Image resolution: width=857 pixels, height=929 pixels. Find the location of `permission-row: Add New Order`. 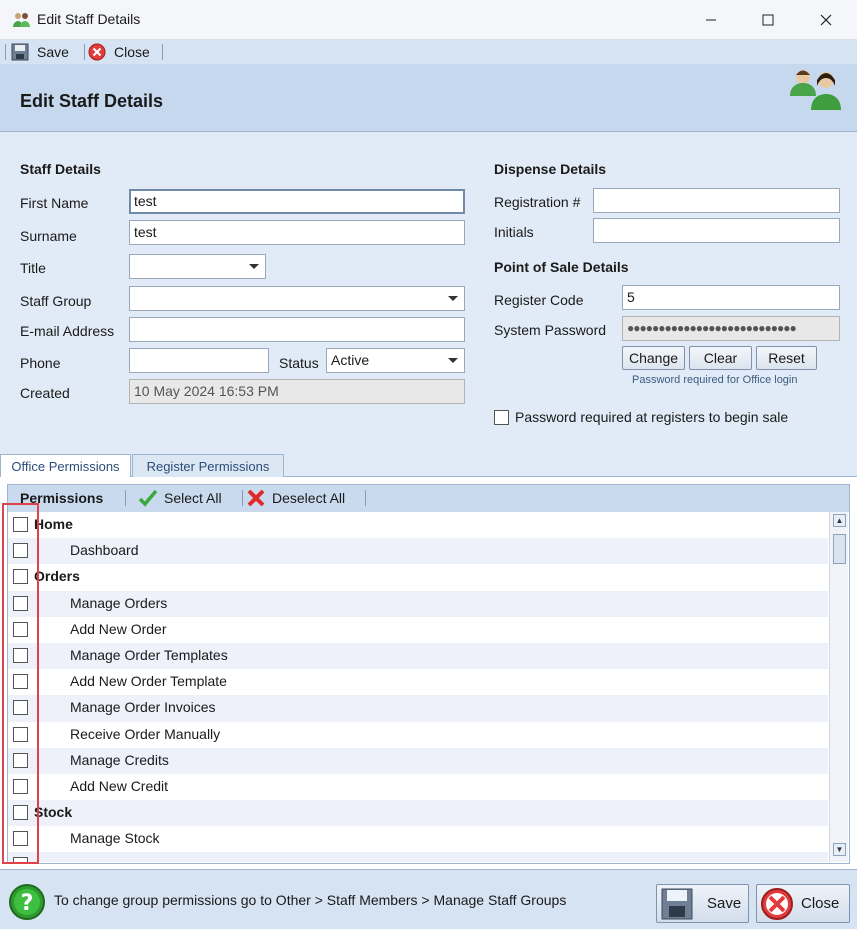

permission-row: Add New Order is located at coordinates (418, 630).